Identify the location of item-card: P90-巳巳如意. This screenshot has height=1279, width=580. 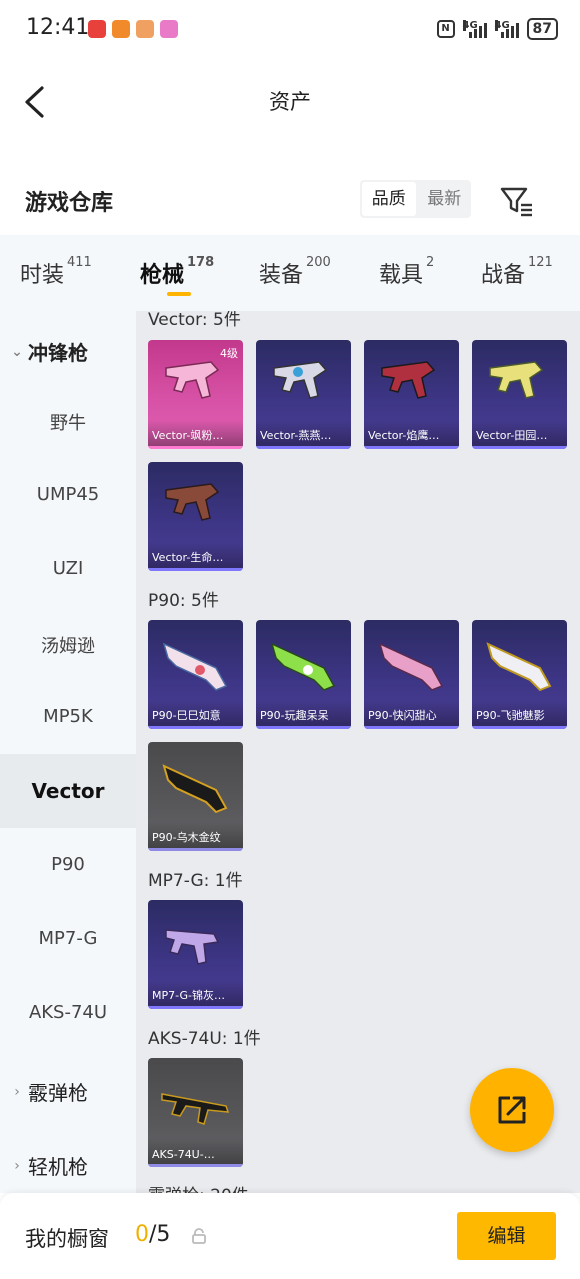
(195, 674).